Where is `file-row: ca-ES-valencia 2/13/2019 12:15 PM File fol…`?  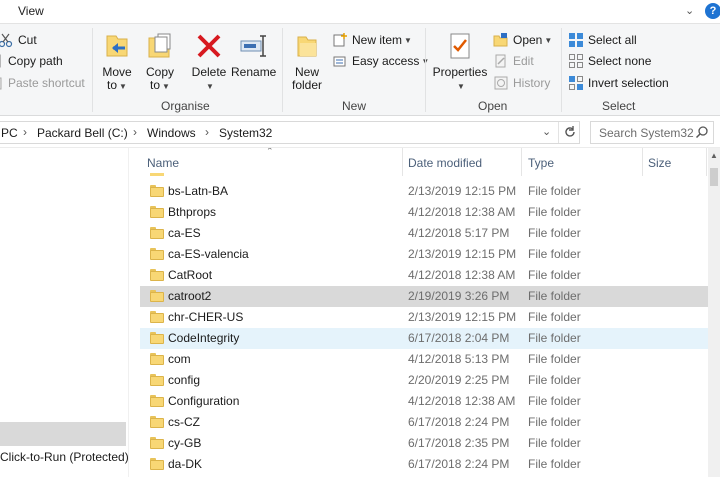
file-row: ca-ES-valencia 2/13/2019 12:15 PM File fol… is located at coordinates (424, 254).